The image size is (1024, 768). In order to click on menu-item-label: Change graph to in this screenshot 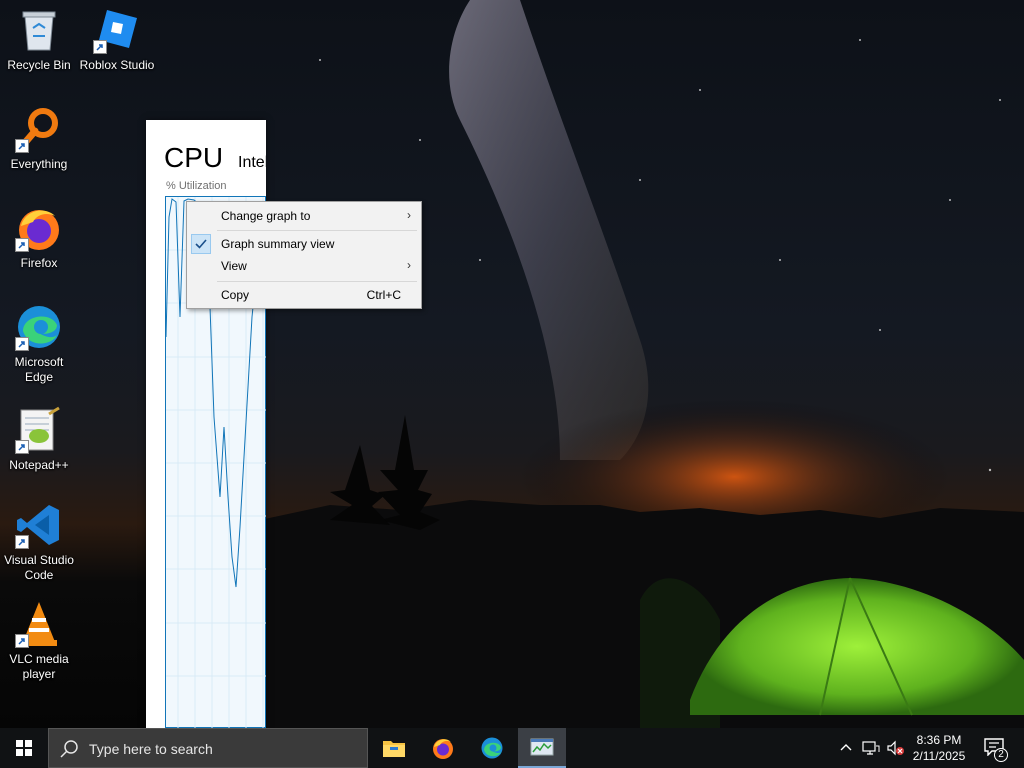, I will do `click(266, 216)`.